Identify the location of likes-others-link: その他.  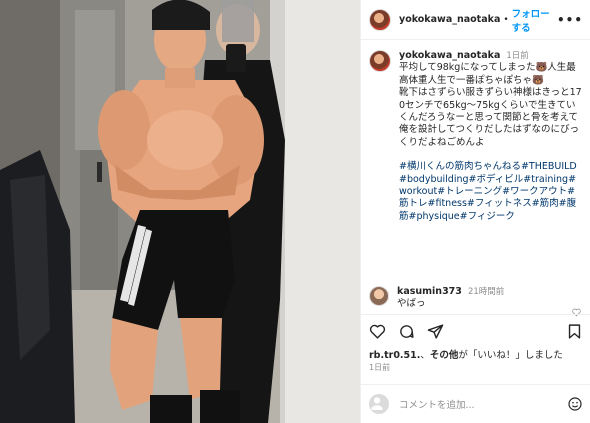
(444, 355).